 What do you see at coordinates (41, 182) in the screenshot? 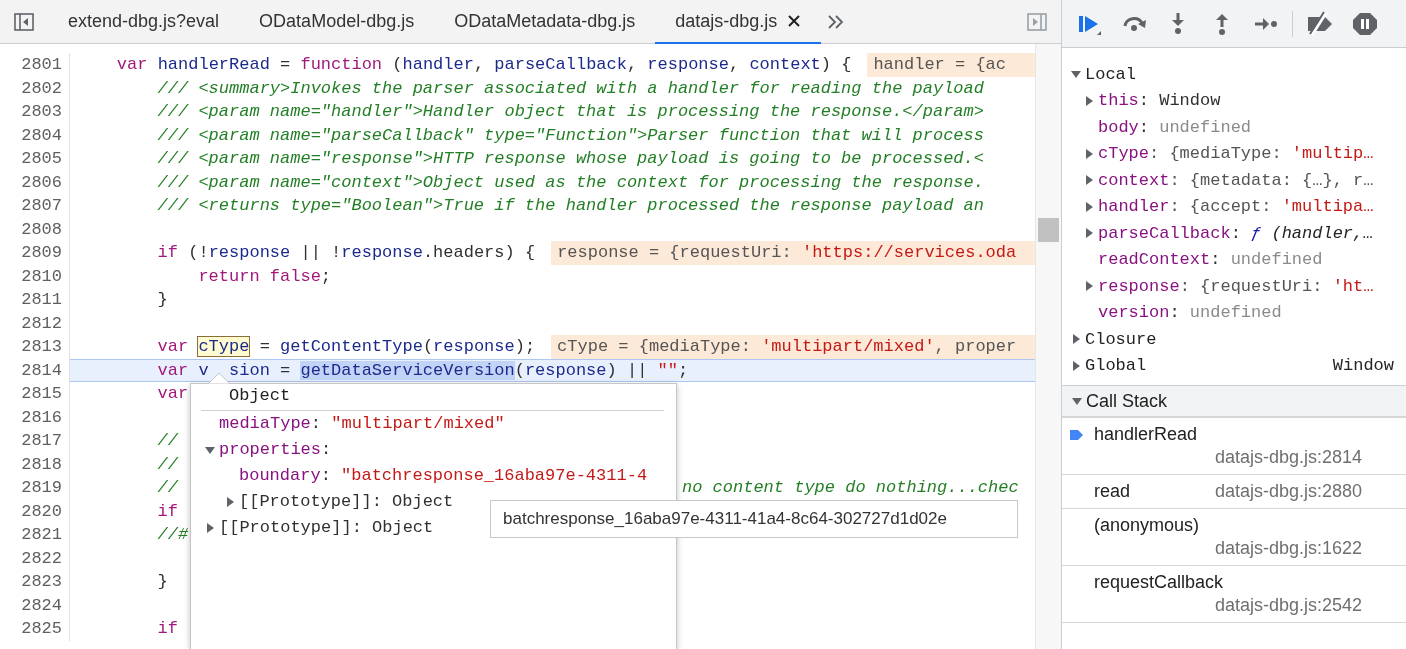
I see `line-number: 2806` at bounding box center [41, 182].